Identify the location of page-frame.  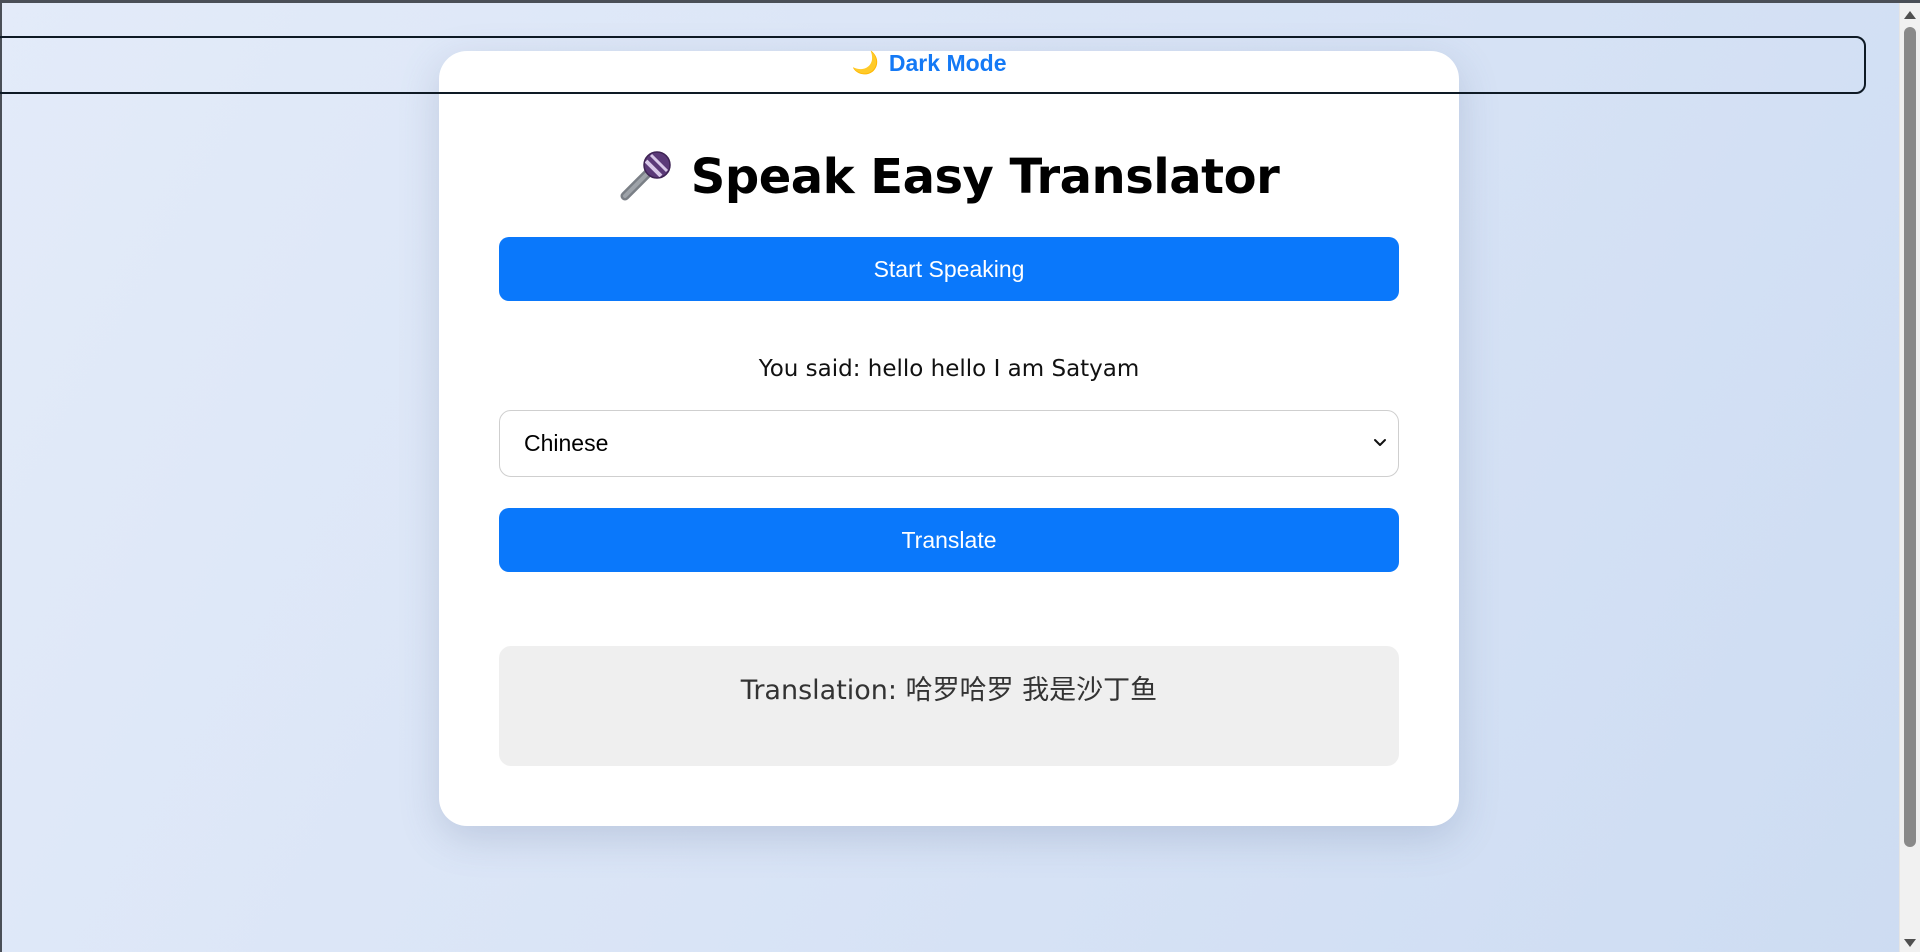
(1, 477).